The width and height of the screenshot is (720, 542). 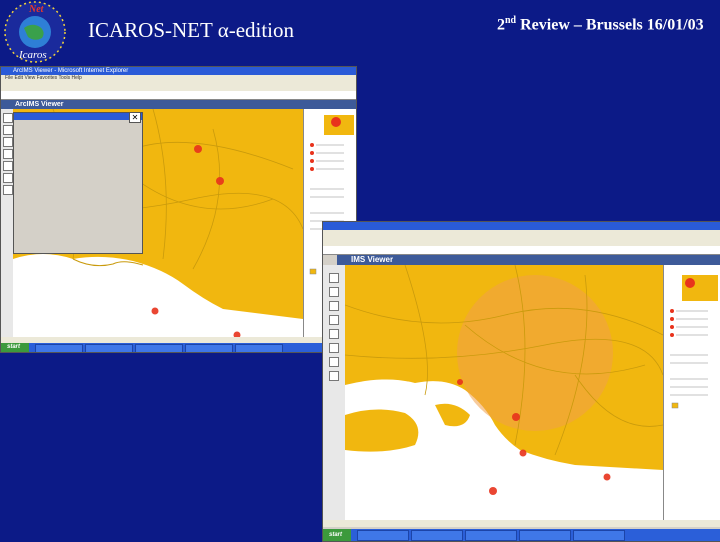 What do you see at coordinates (36, 9) in the screenshot?
I see `logo-text-net: Net` at bounding box center [36, 9].